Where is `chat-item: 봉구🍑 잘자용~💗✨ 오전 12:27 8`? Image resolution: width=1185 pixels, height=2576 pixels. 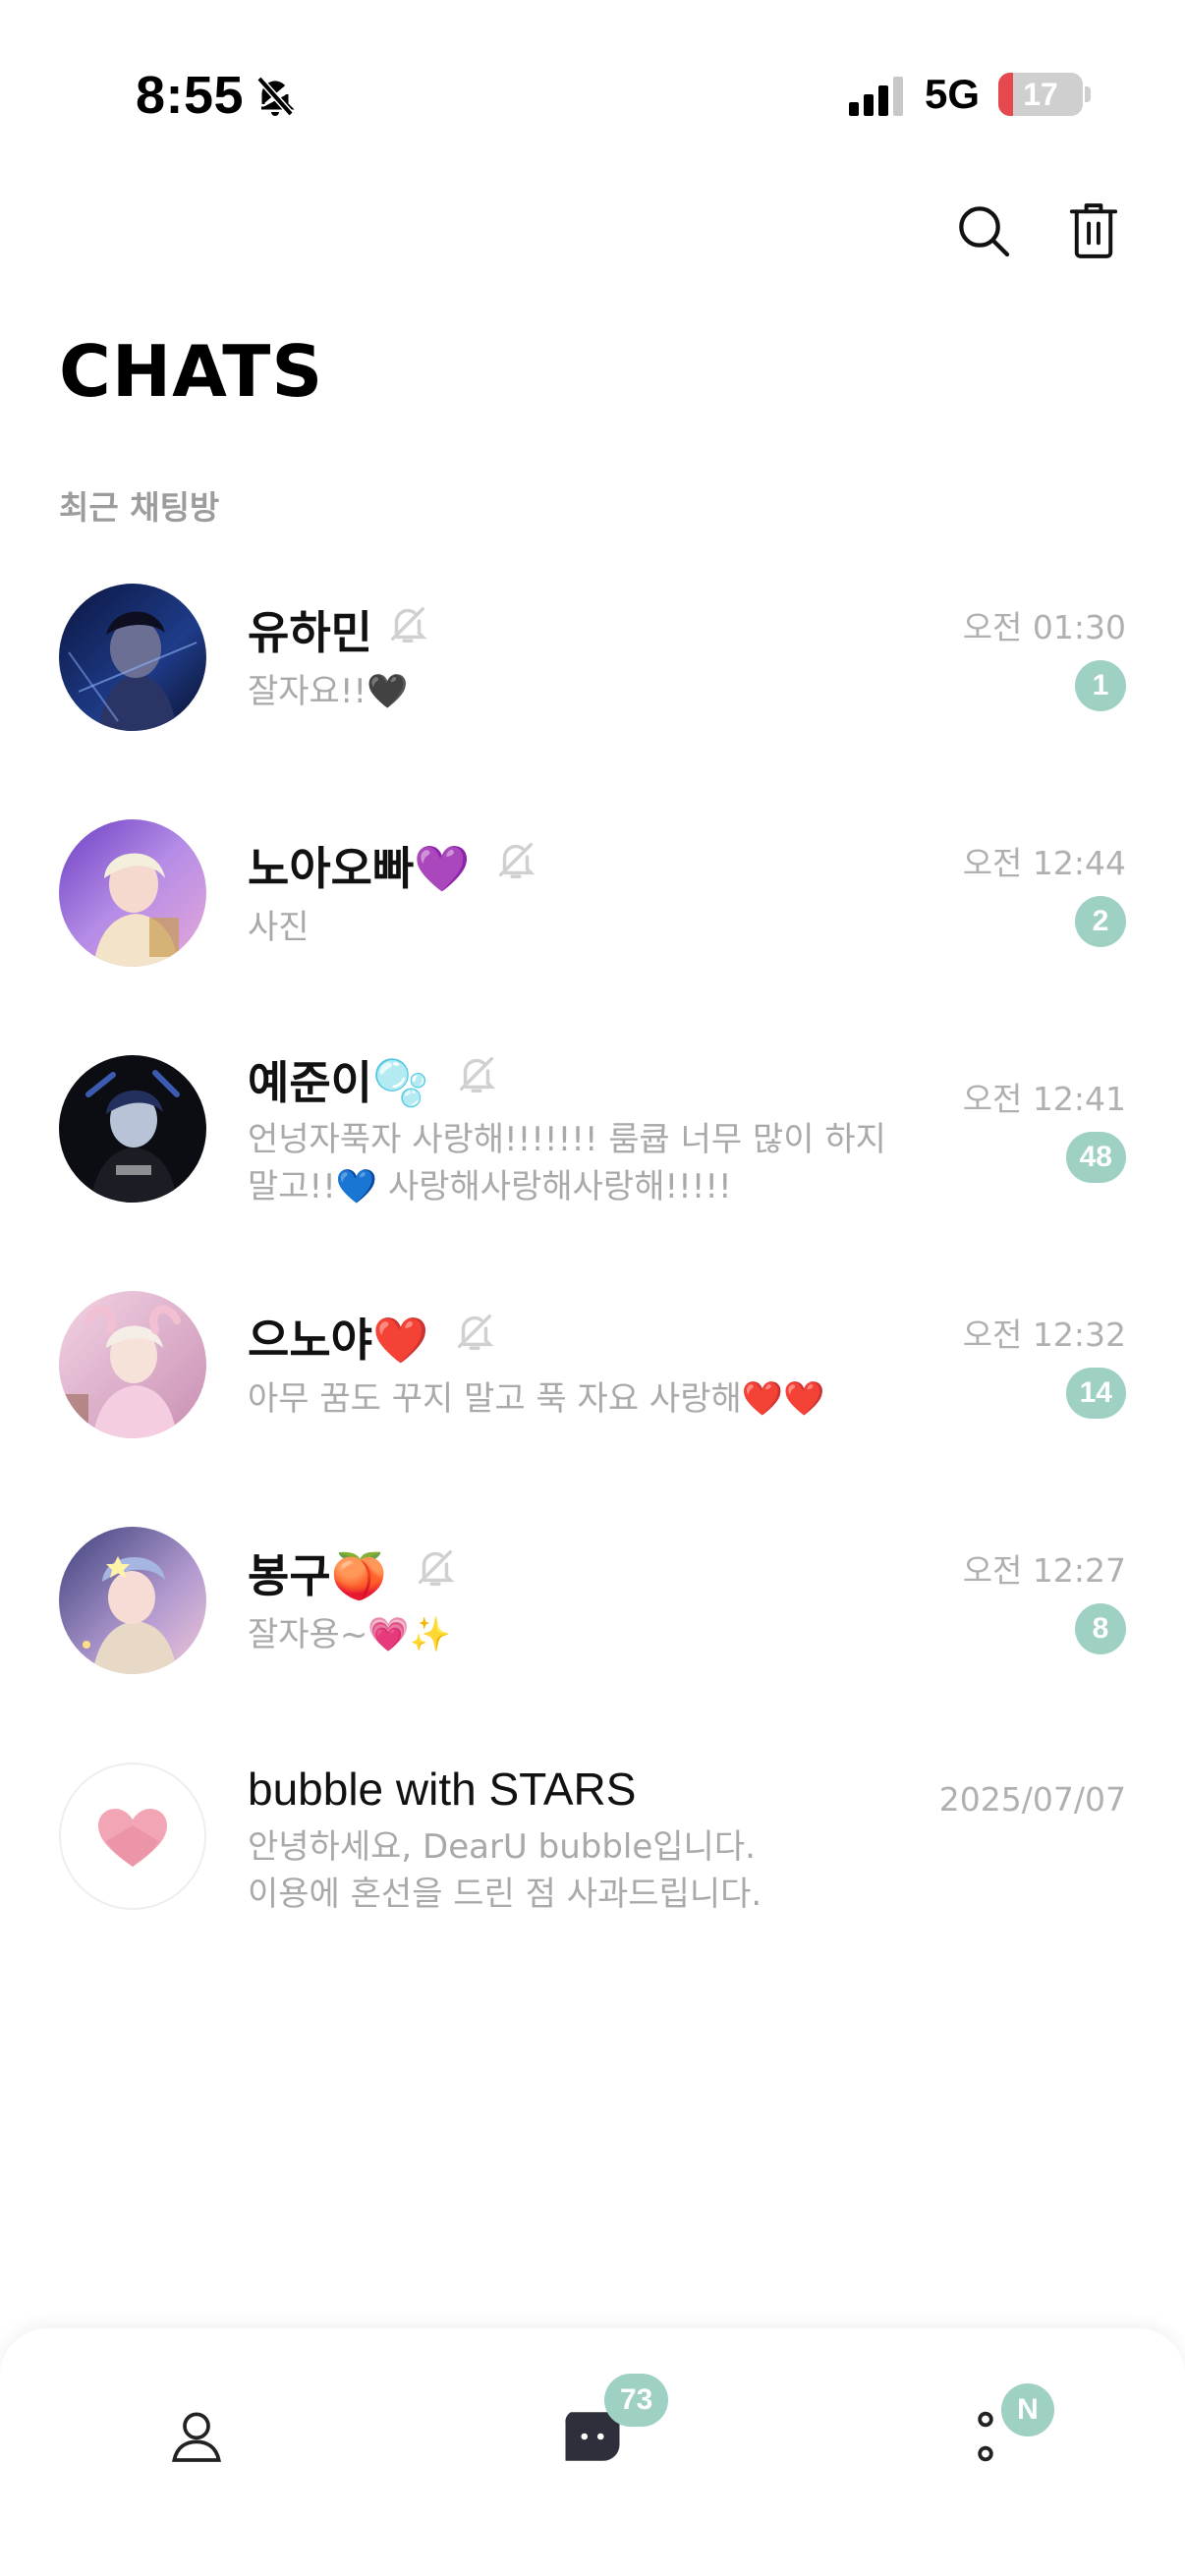
chat-item: 봉구🍑 잘자용~💗✨ 오전 12:27 8 is located at coordinates (592, 1621).